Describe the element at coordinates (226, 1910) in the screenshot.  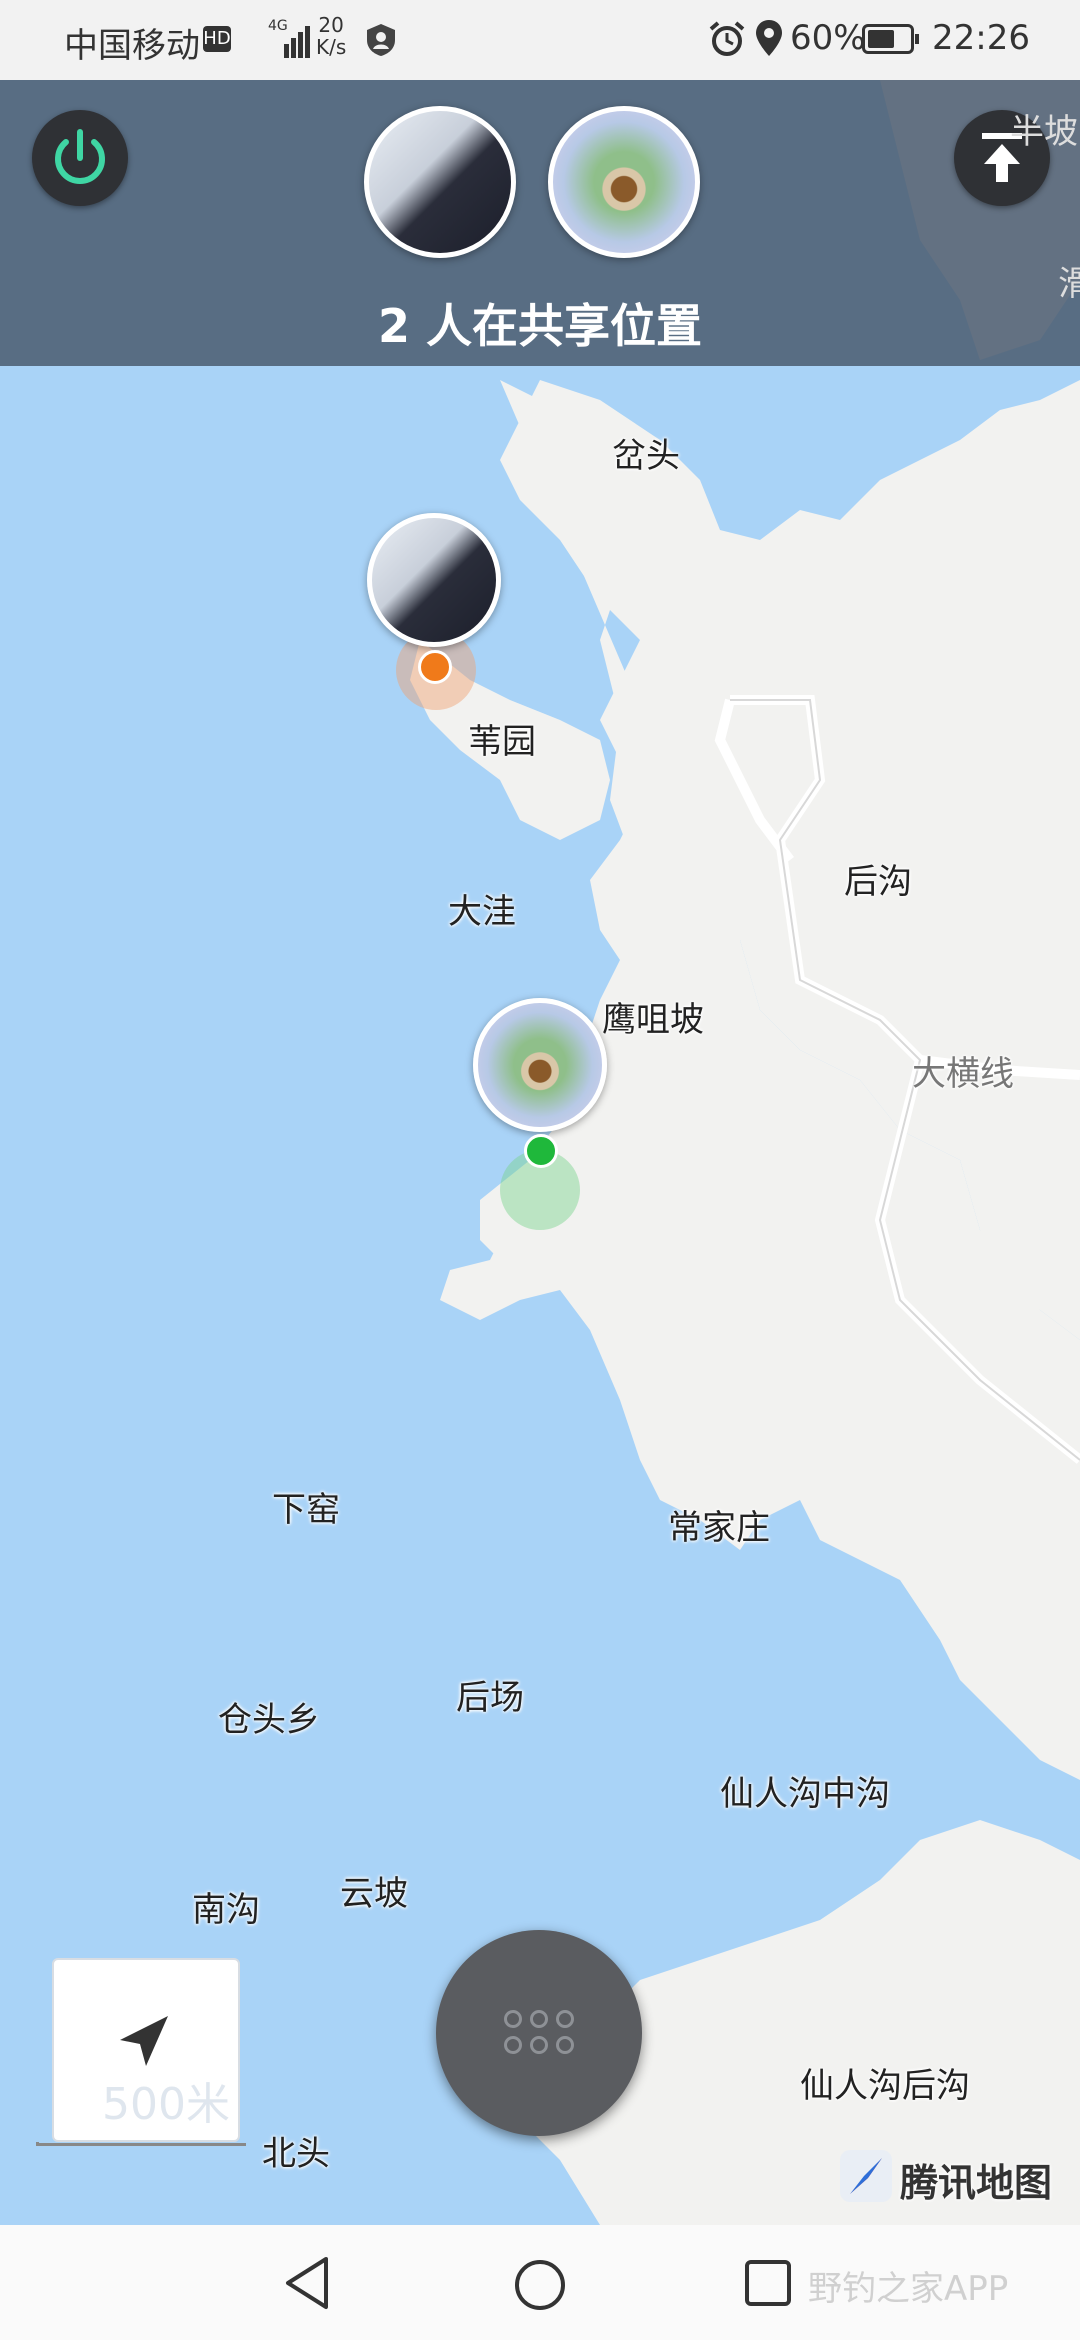
I see `place-label-nangou: 南沟` at that location.